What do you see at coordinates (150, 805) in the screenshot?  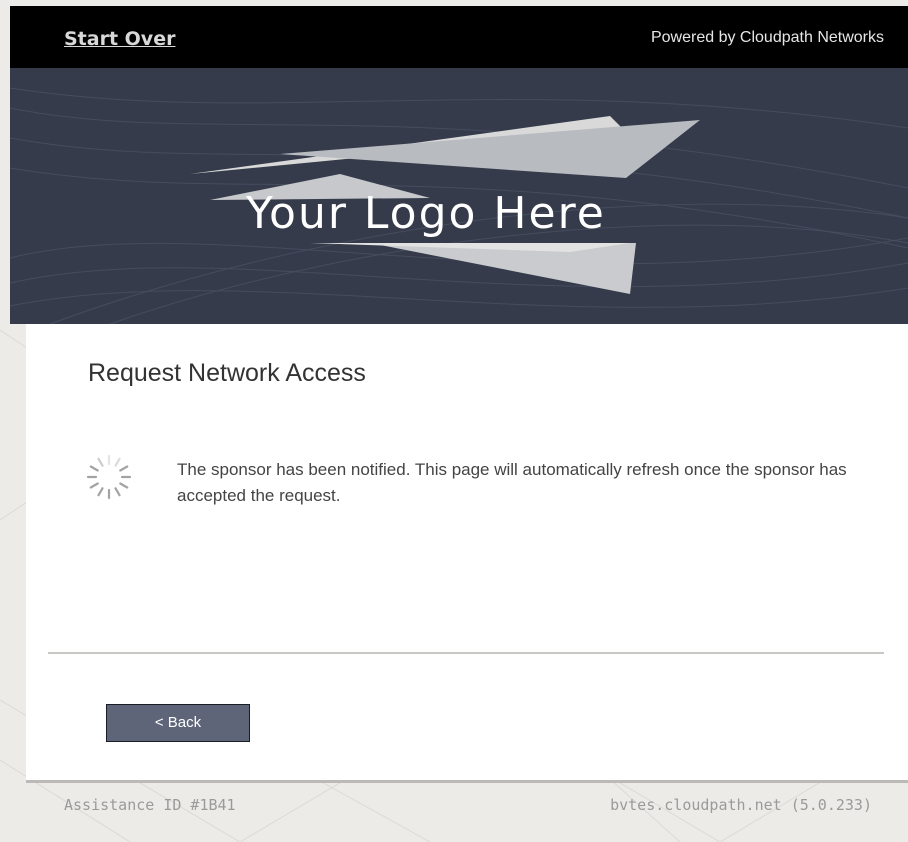 I see `assistance-id: Assistance ID #1B41` at bounding box center [150, 805].